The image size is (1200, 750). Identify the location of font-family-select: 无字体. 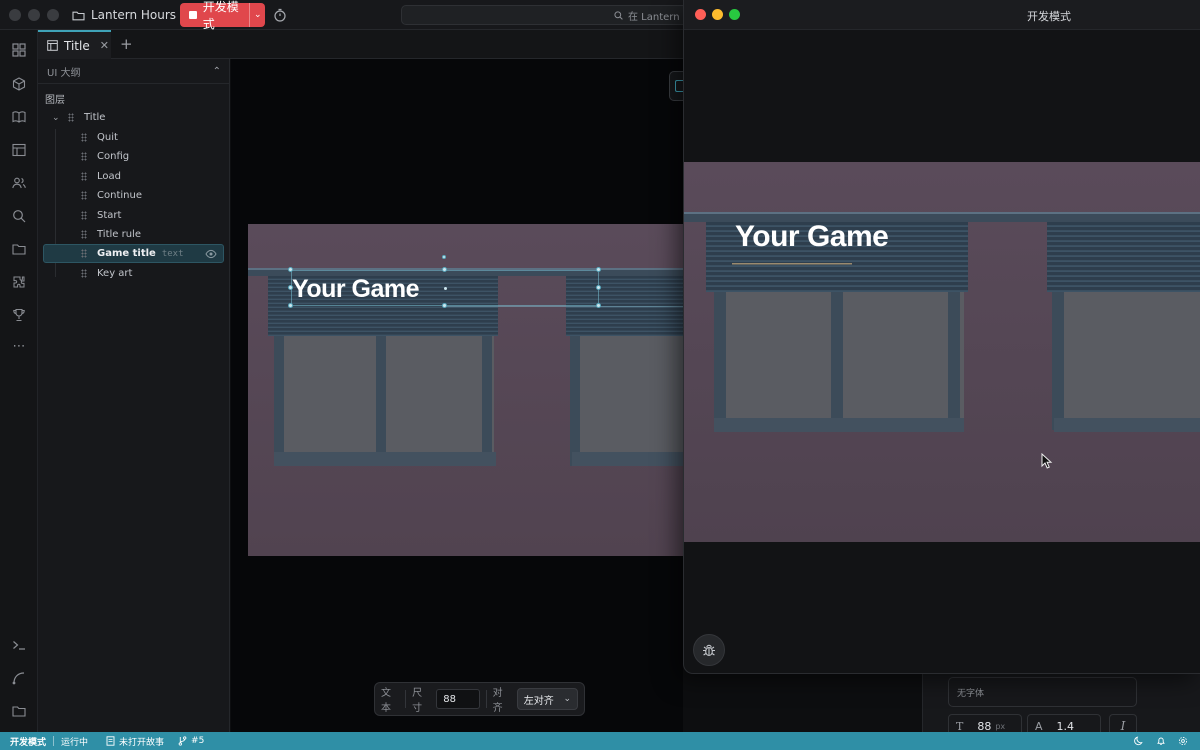
(1042, 692).